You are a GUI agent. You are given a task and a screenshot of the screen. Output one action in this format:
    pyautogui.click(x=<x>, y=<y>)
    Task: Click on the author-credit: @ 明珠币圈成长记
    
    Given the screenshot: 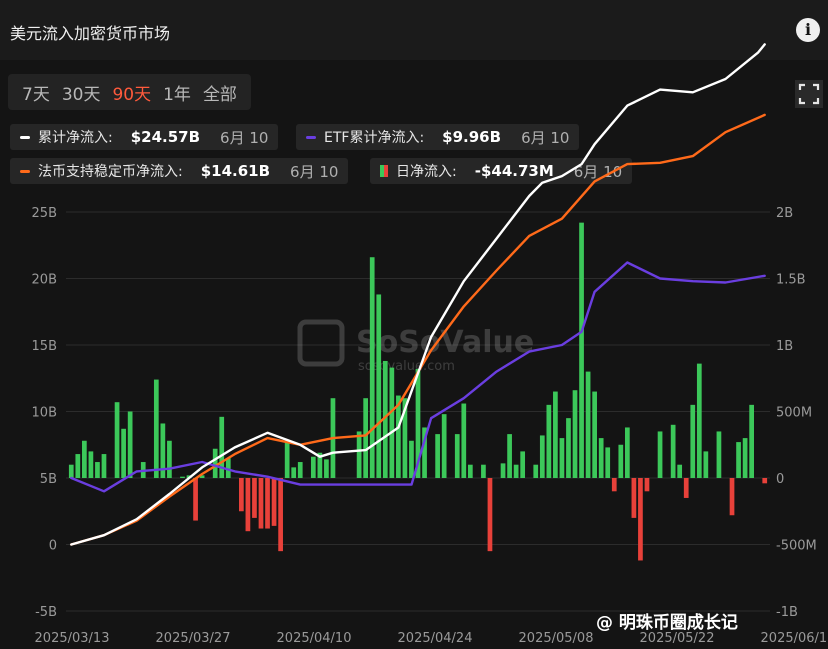 What is the action you would take?
    pyautogui.click(x=667, y=620)
    